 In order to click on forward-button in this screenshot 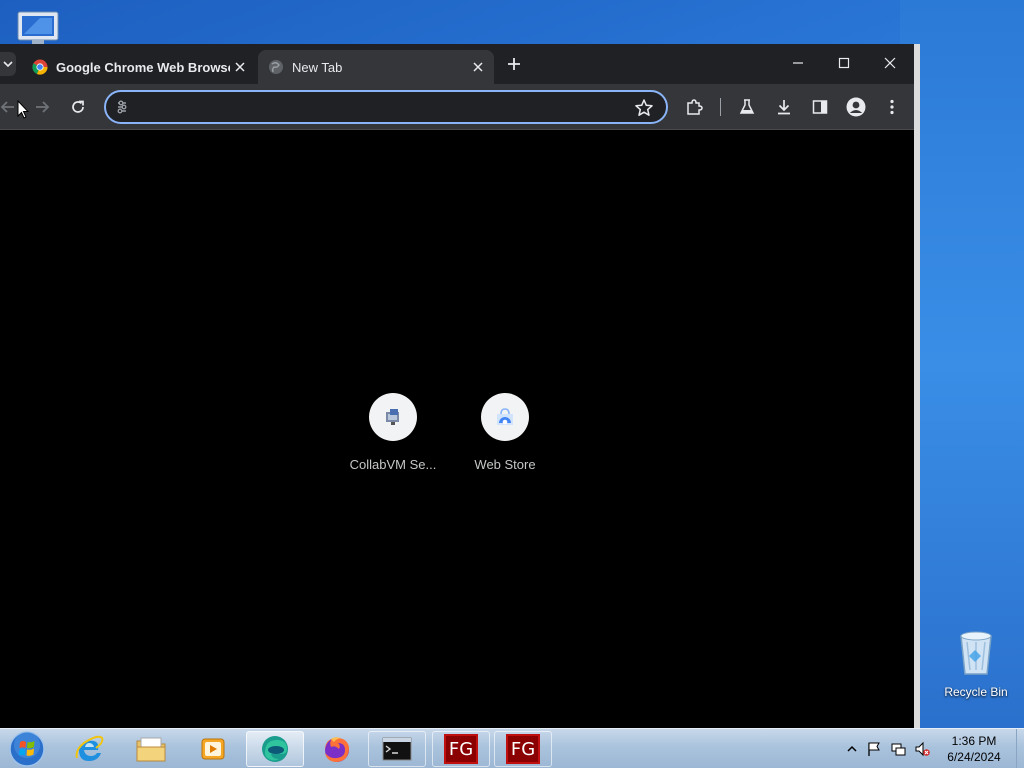, I will do `click(42, 107)`.